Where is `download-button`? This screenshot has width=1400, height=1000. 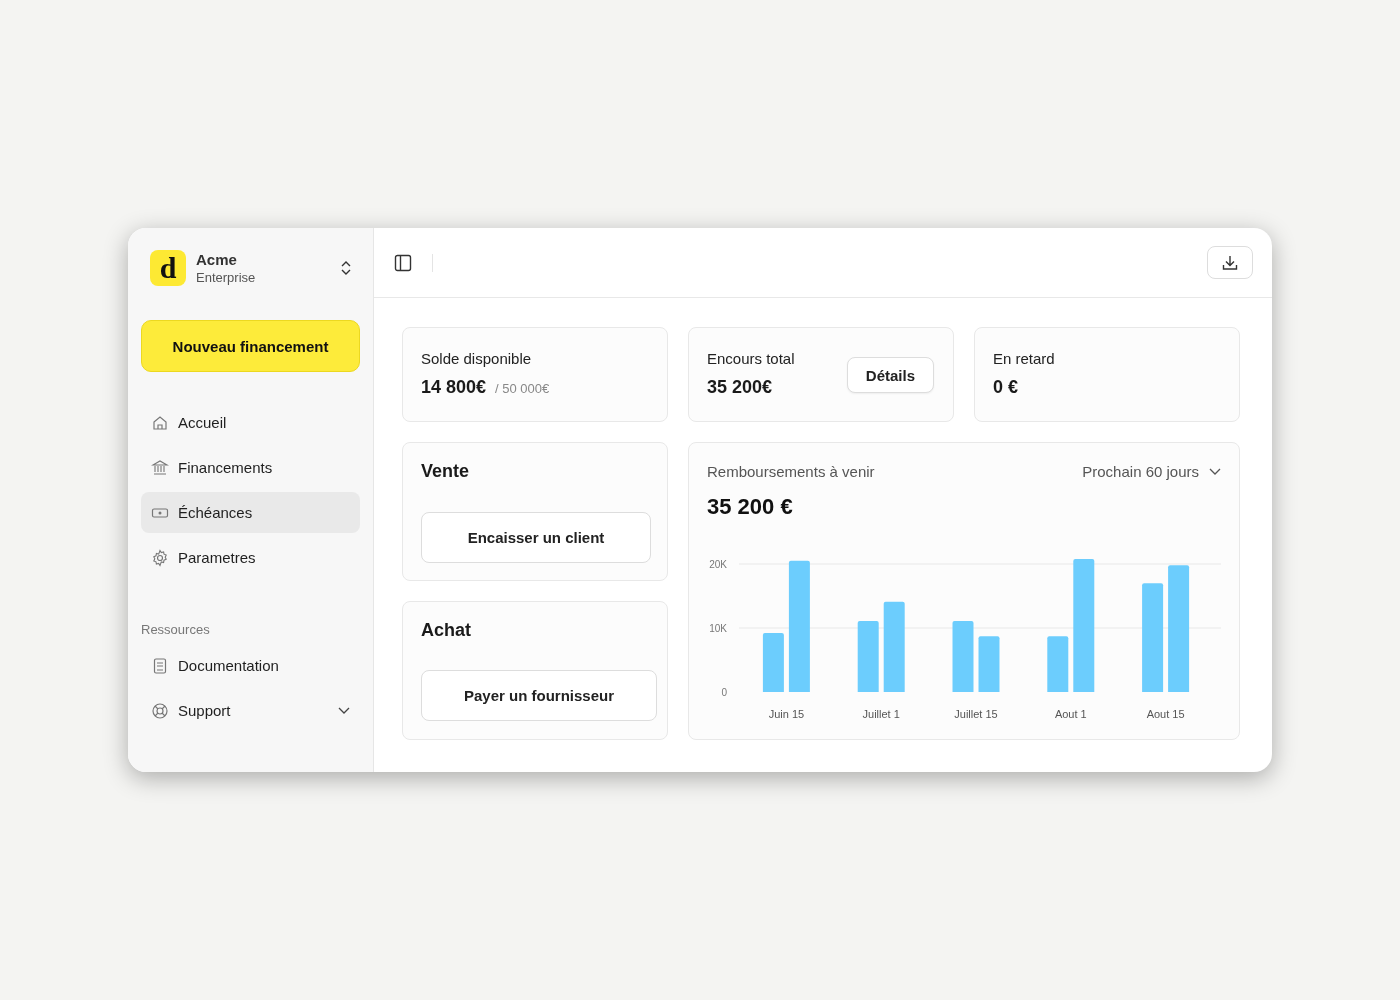
download-button is located at coordinates (1230, 262).